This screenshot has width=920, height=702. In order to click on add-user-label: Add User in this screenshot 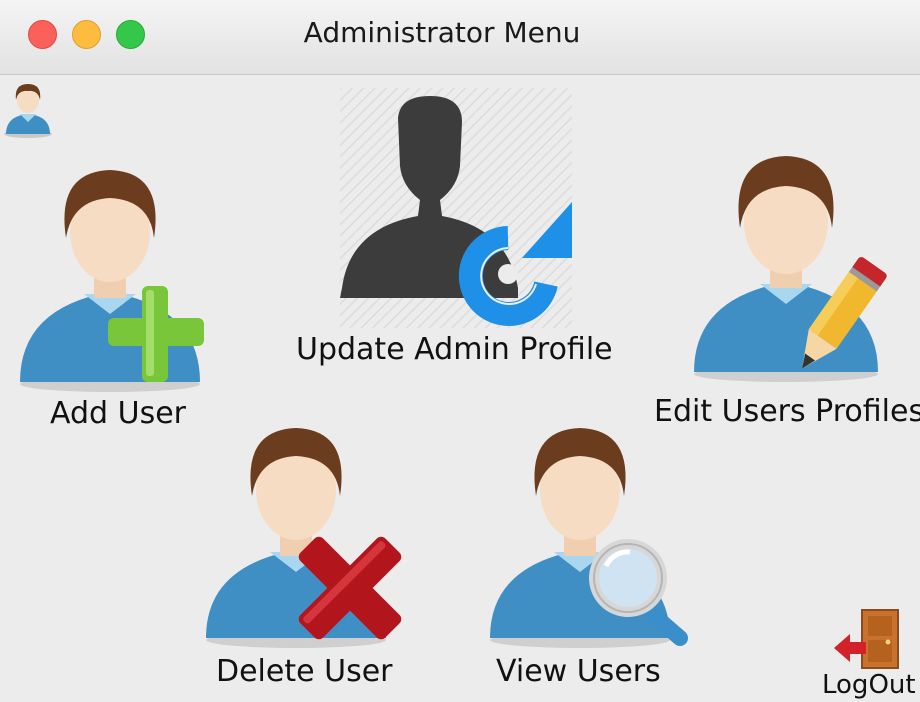, I will do `click(118, 413)`.